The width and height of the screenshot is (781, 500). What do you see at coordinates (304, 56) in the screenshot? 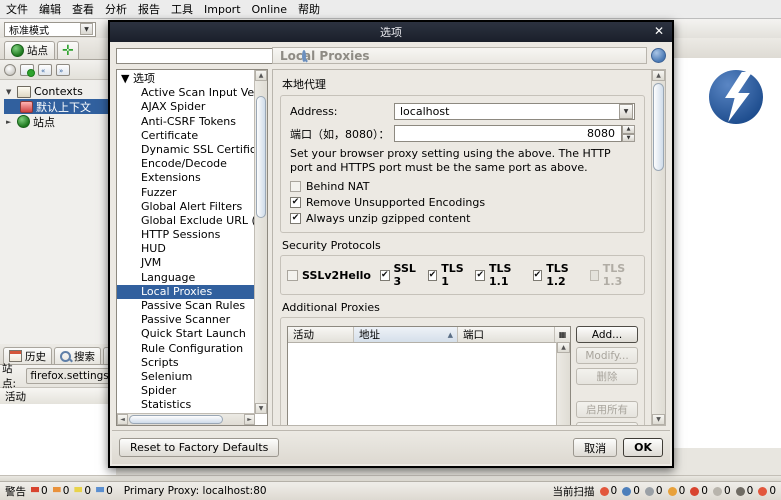
I see `search-icon` at bounding box center [304, 56].